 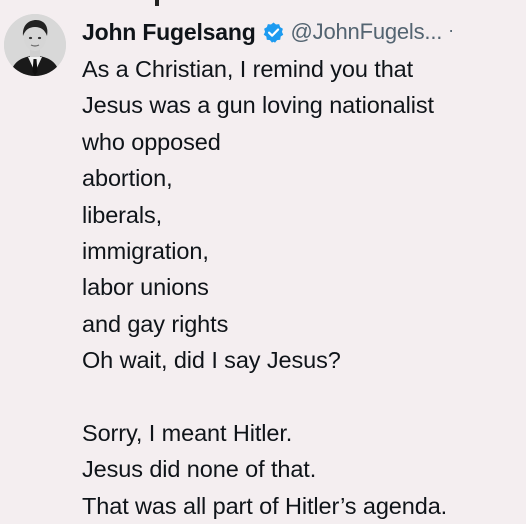 I want to click on avatar, so click(x=35, y=45).